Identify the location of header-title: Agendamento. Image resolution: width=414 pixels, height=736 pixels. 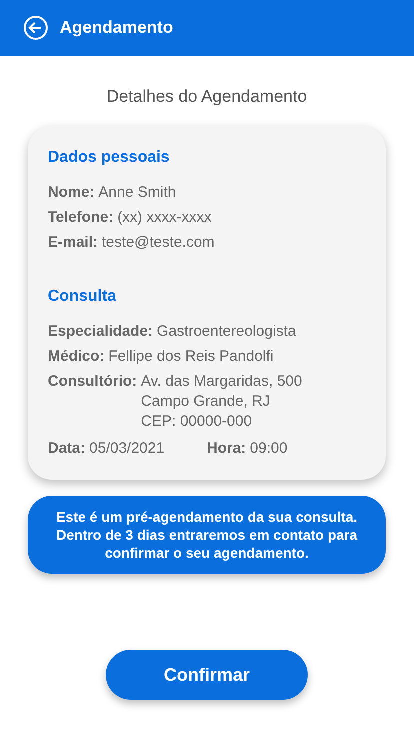
(117, 28).